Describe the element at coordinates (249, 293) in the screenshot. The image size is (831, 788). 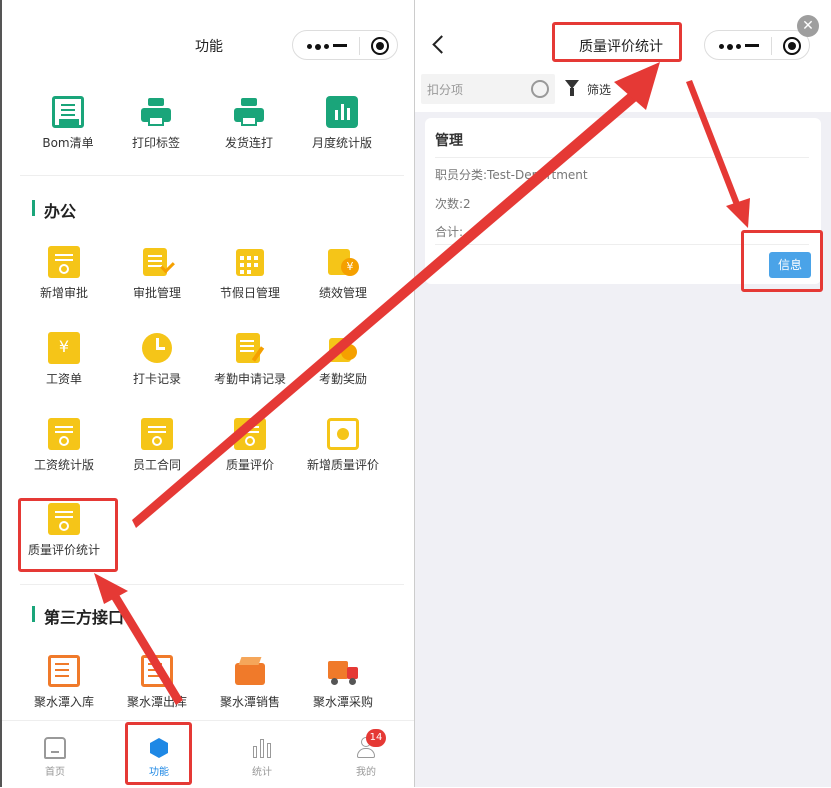
I see `grid-item-label: 节假日管理` at that location.